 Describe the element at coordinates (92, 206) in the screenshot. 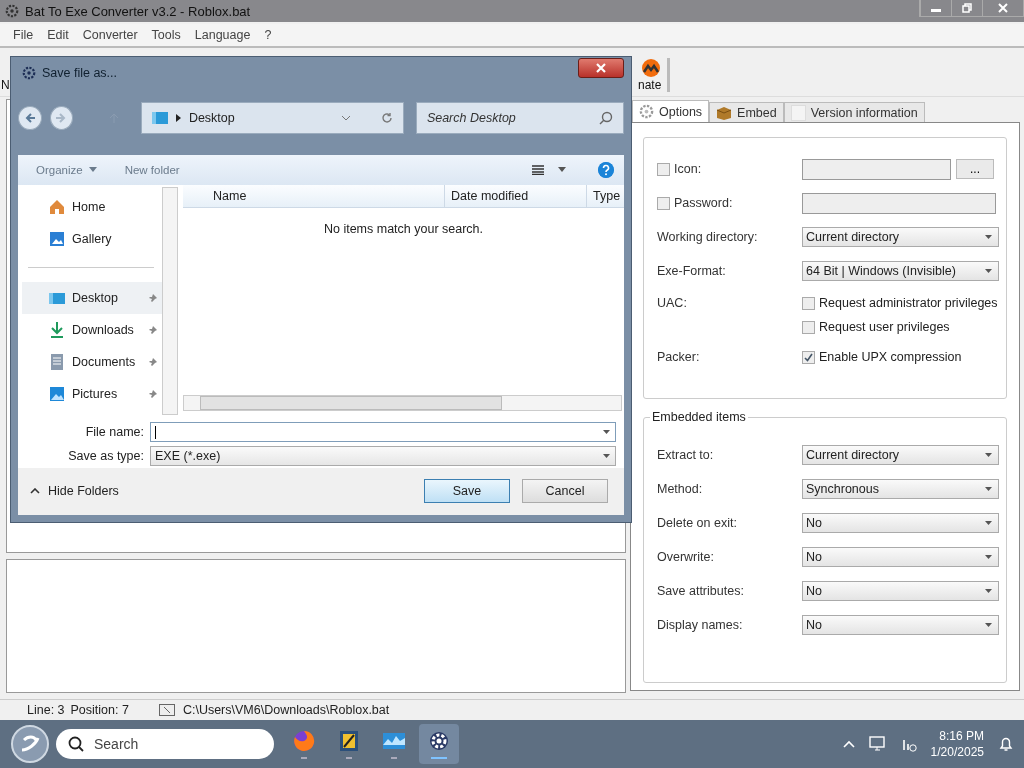

I see `nav-item: Home` at that location.